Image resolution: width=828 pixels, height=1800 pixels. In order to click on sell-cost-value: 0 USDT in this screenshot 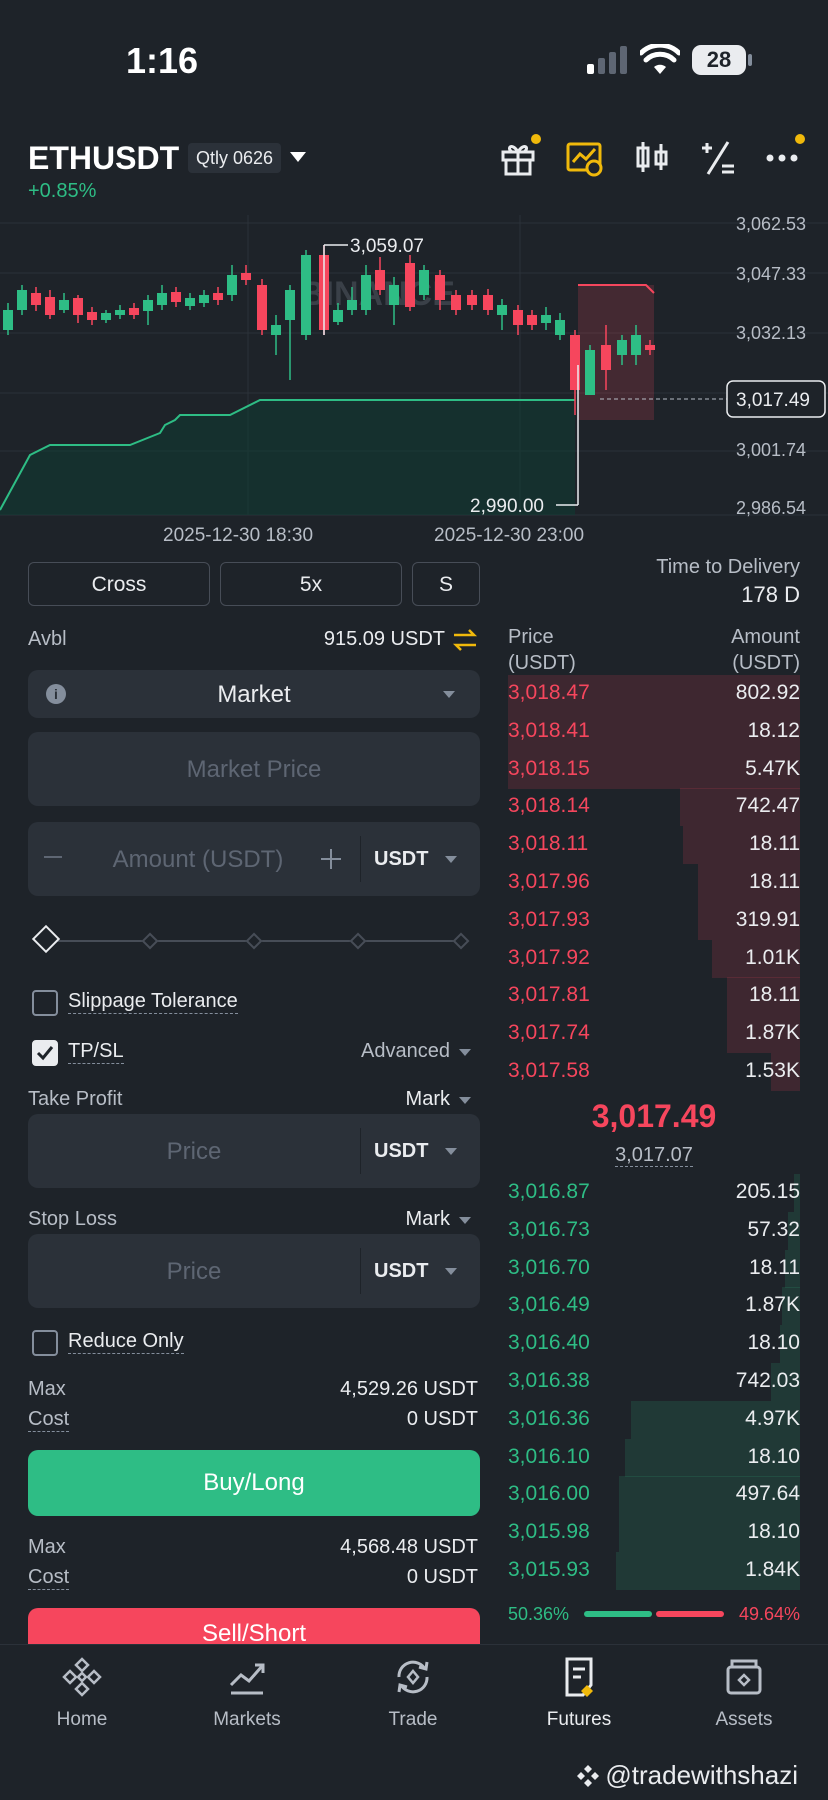, I will do `click(442, 1577)`.